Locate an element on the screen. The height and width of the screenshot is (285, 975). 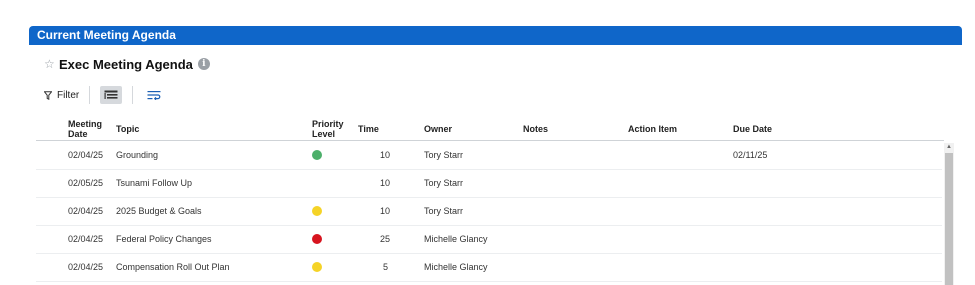
panel-title: Current Meeting Agenda is located at coordinates (106, 35).